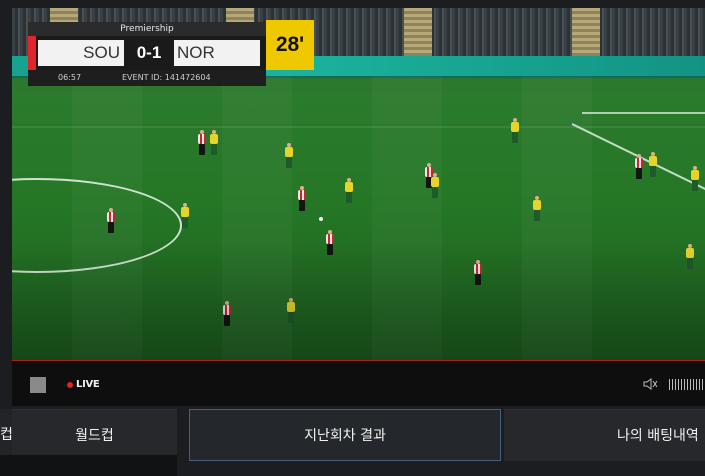 This screenshot has width=705, height=476. I want to click on home-team-marker, so click(32, 53).